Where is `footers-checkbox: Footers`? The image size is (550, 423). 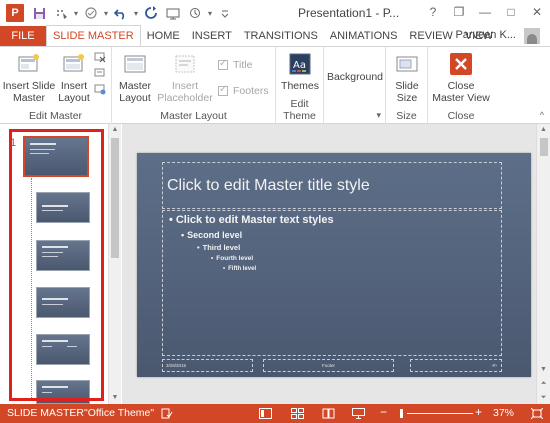
footers-checkbox: Footers is located at coordinates (243, 90).